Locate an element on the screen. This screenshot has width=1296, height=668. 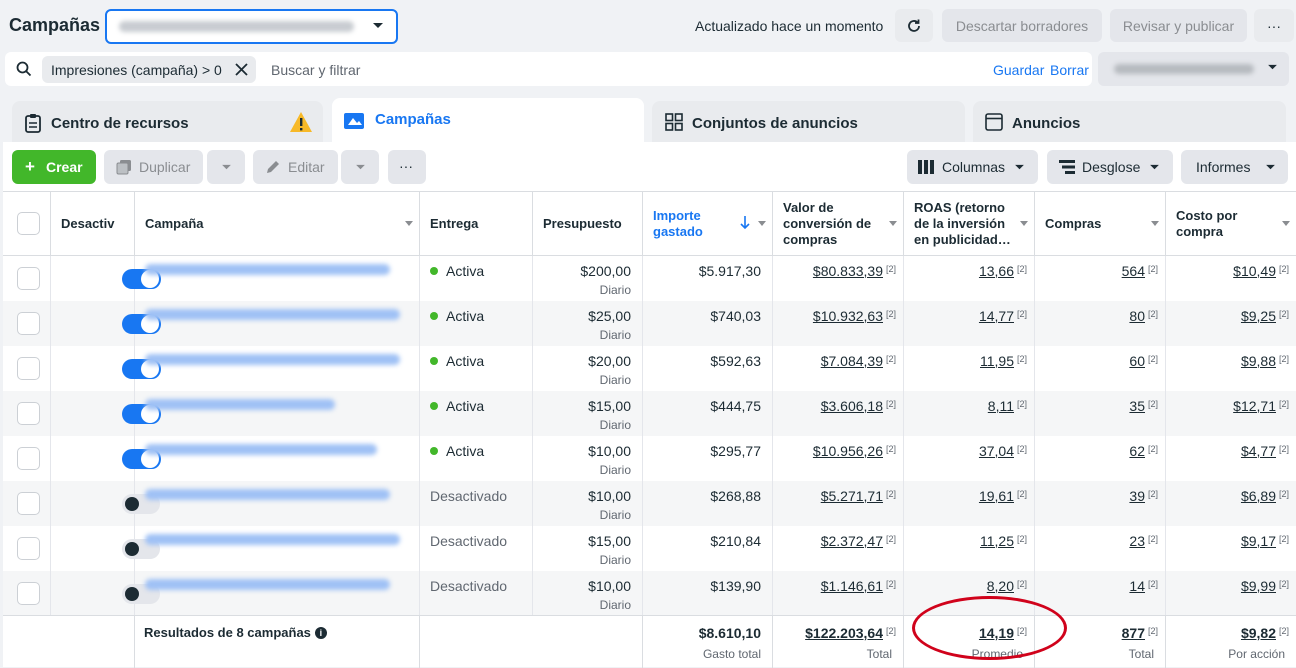
refresh-button is located at coordinates (914, 25).